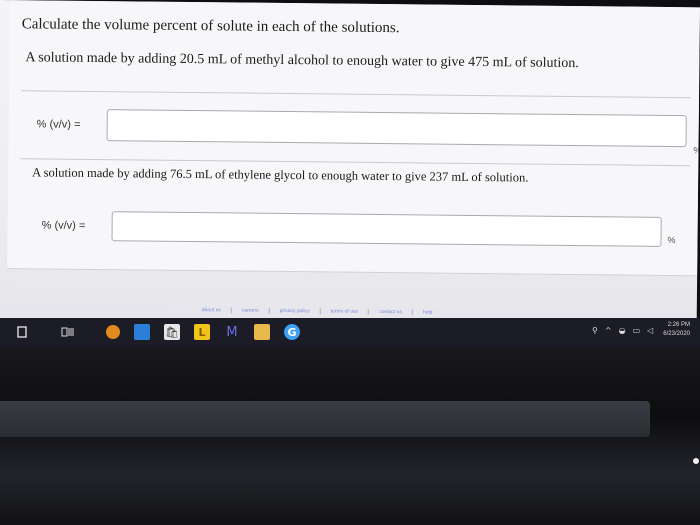 The height and width of the screenshot is (525, 700). What do you see at coordinates (325, 419) in the screenshot?
I see `laptop-hinge` at bounding box center [325, 419].